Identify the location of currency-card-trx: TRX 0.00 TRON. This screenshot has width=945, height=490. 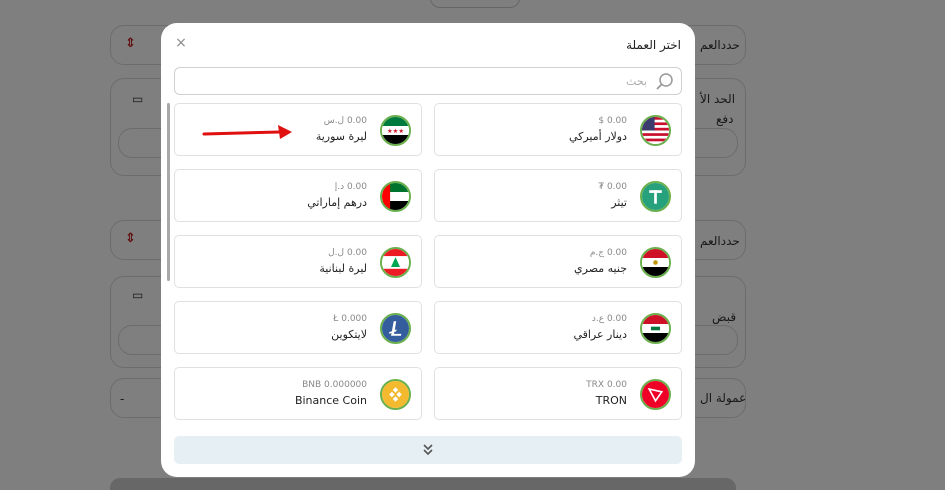
(558, 393).